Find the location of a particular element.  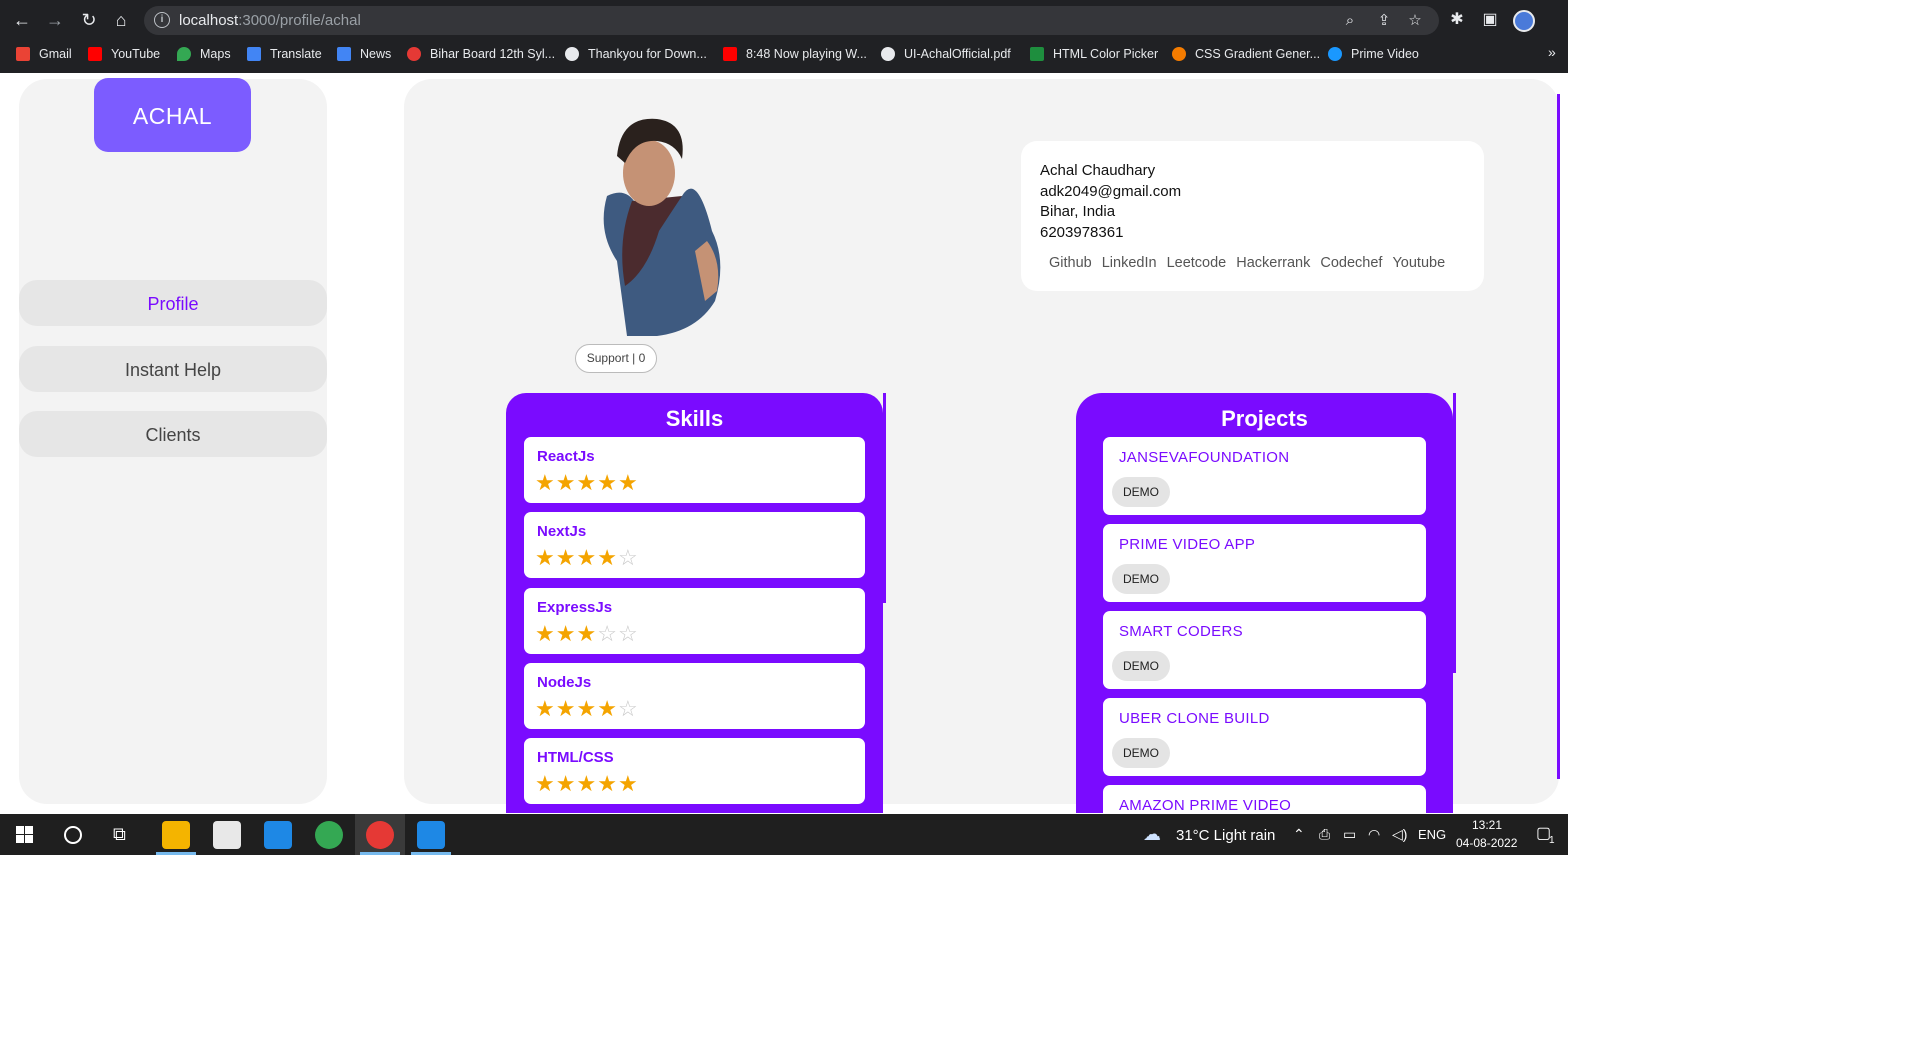

bookmark-prime-video: Prime Video is located at coordinates (1373, 54).